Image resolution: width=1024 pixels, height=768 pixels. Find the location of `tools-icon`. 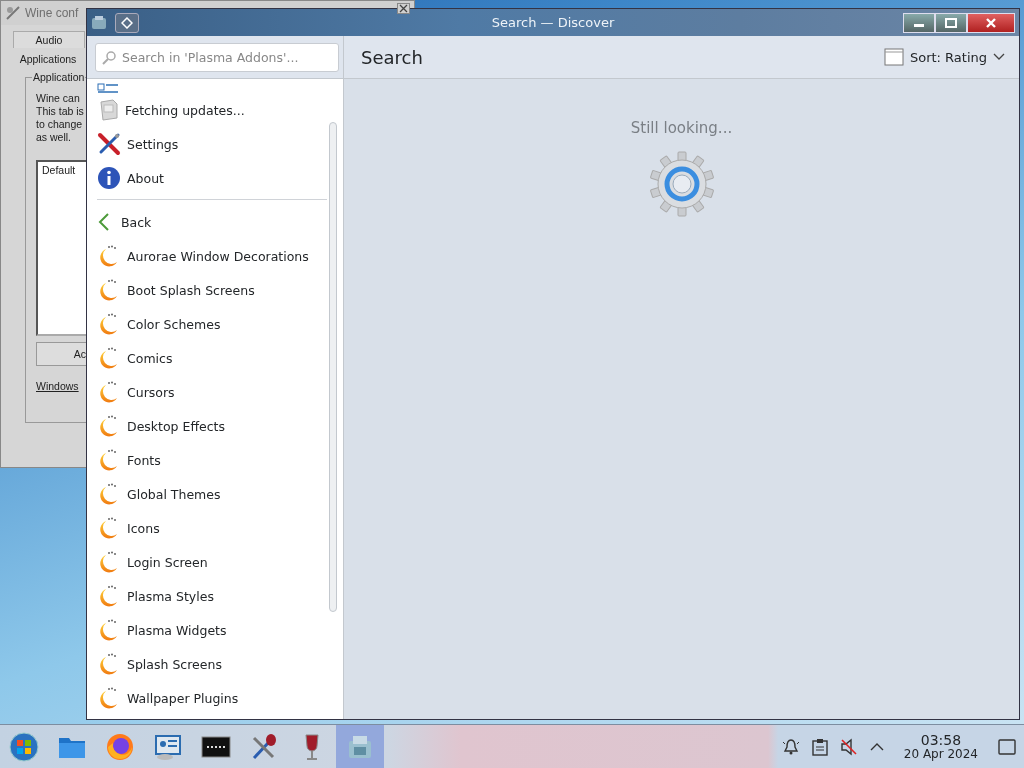

tools-icon is located at coordinates (109, 144).